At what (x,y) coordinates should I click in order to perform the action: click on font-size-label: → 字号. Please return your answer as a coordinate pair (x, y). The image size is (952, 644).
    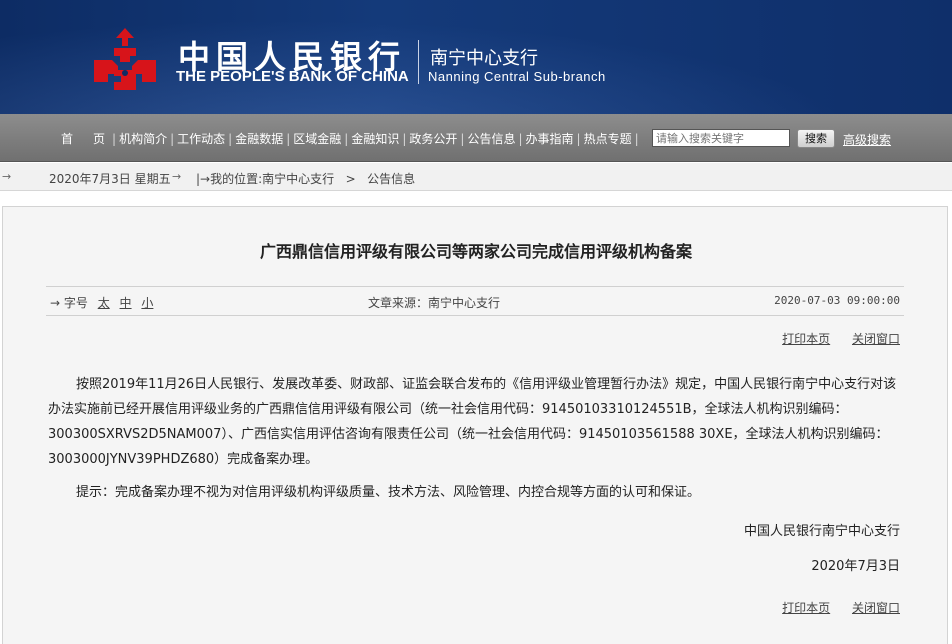
    Looking at the image, I should click on (69, 303).